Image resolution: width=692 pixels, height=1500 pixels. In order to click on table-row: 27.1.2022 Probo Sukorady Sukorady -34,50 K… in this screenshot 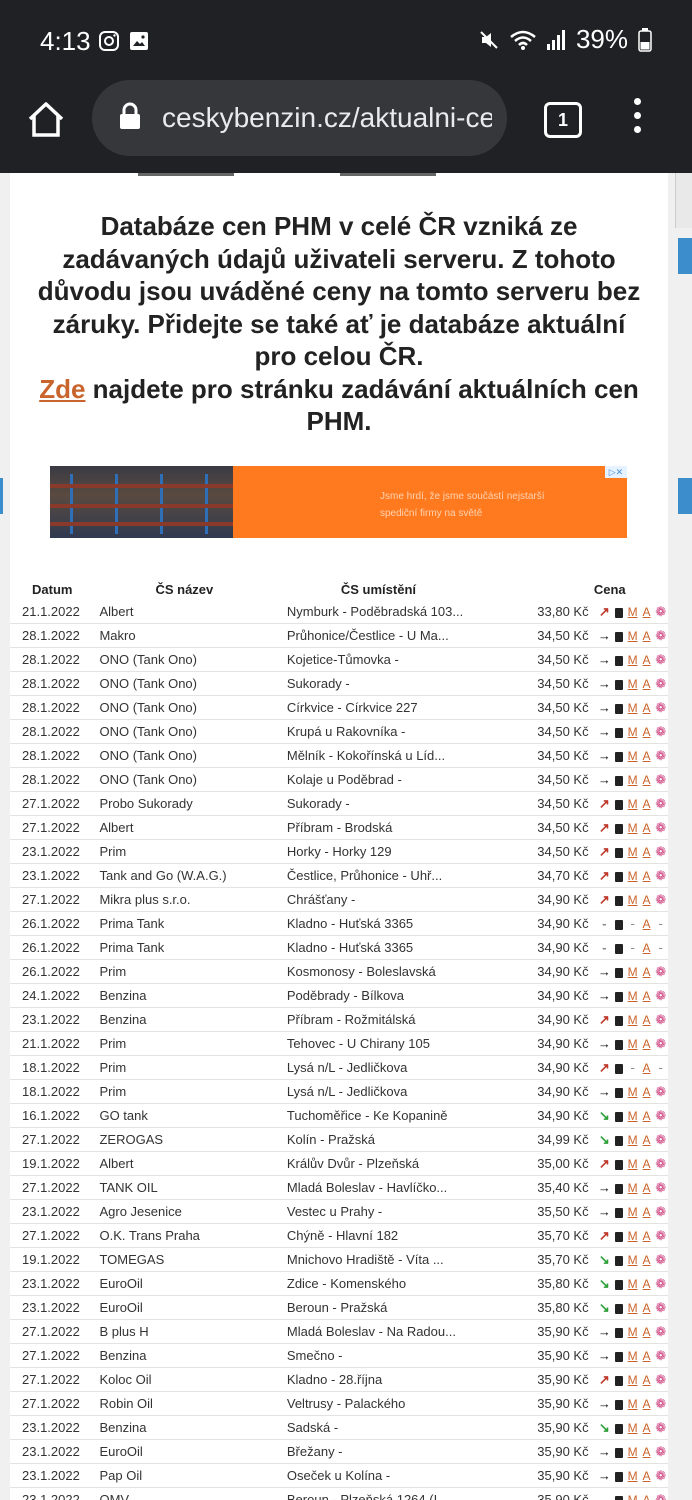, I will do `click(339, 803)`.